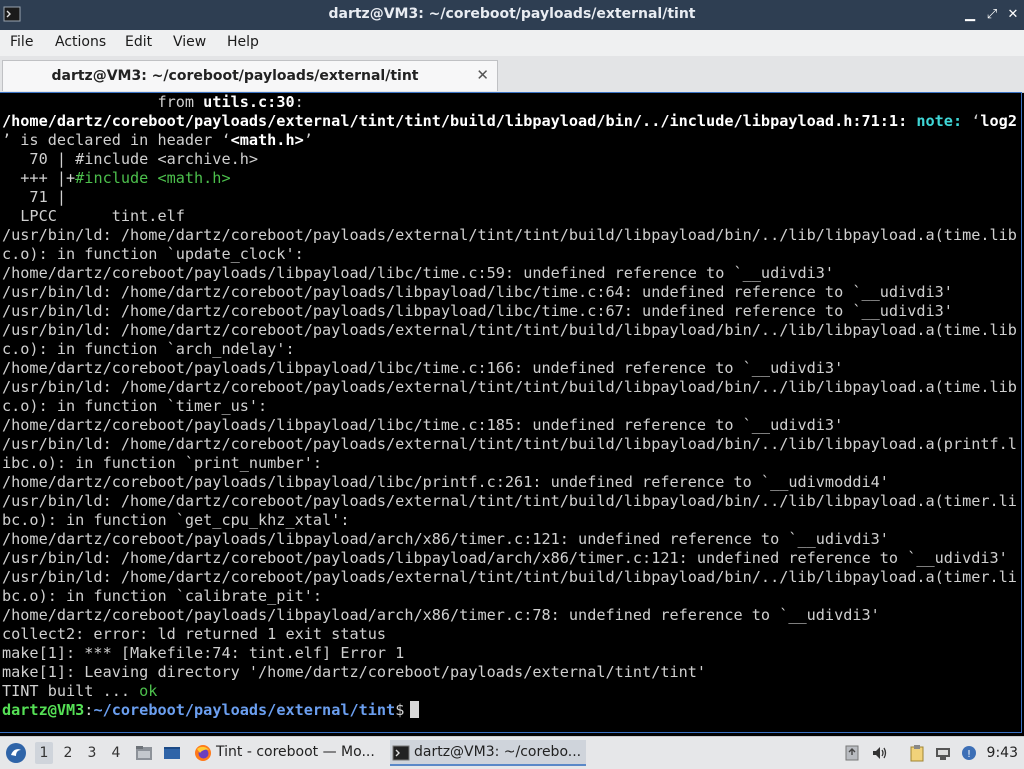 Image resolution: width=1024 pixels, height=769 pixels. I want to click on workspace-1: 1, so click(44, 753).